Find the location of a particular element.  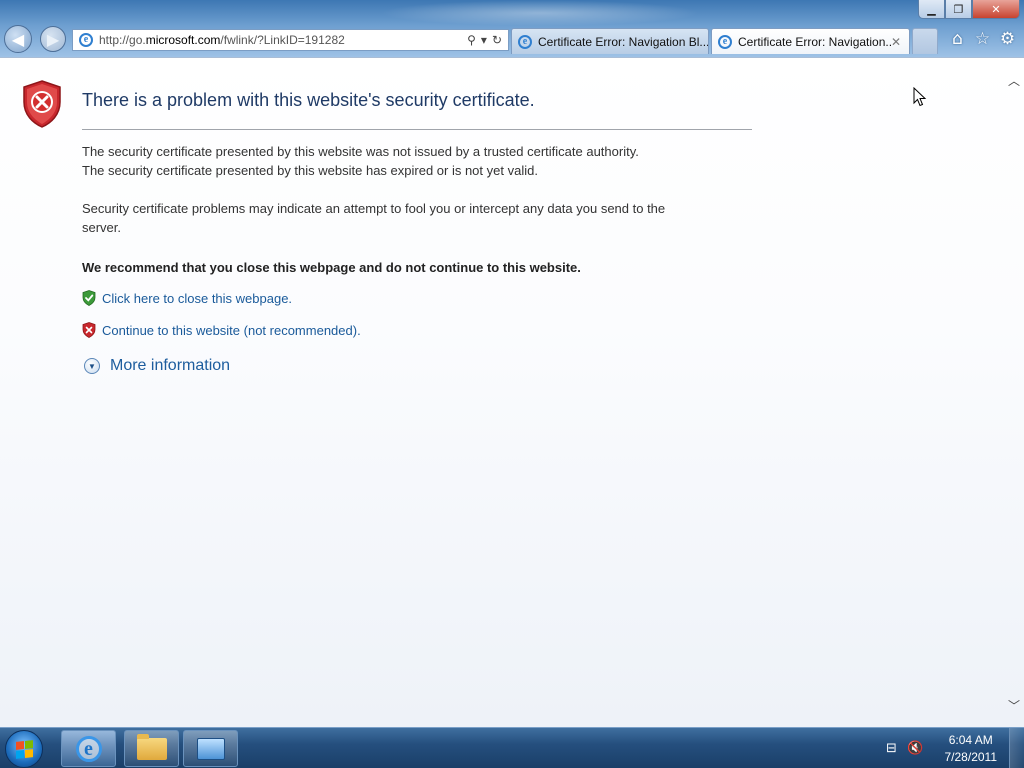

restore-button: ❐ is located at coordinates (958, 9).